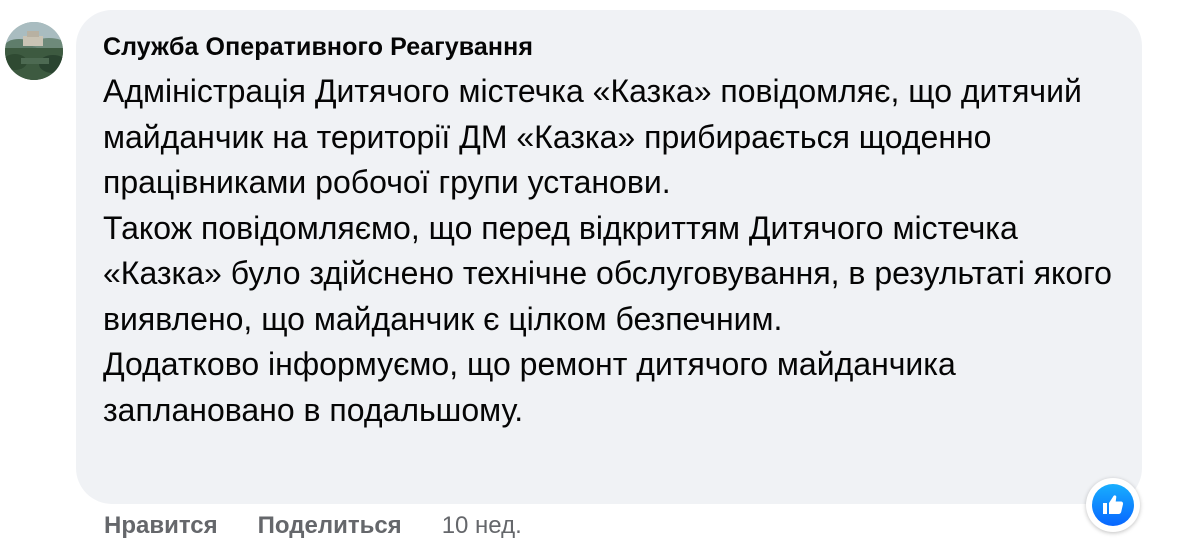  I want to click on avatar-image, so click(34, 51).